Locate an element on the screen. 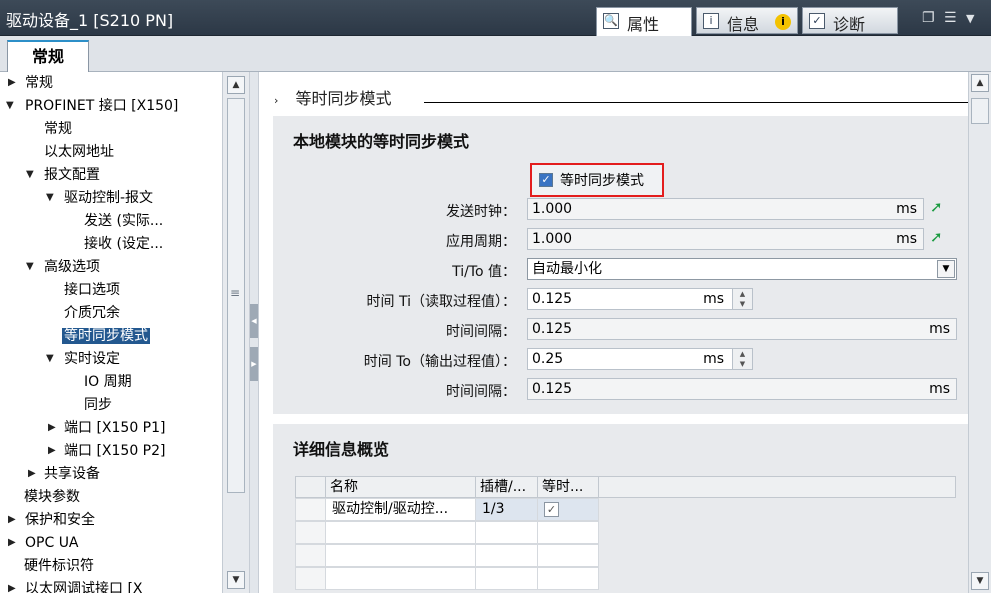  tree-item-interface-options: 接口选项 is located at coordinates (92, 290).